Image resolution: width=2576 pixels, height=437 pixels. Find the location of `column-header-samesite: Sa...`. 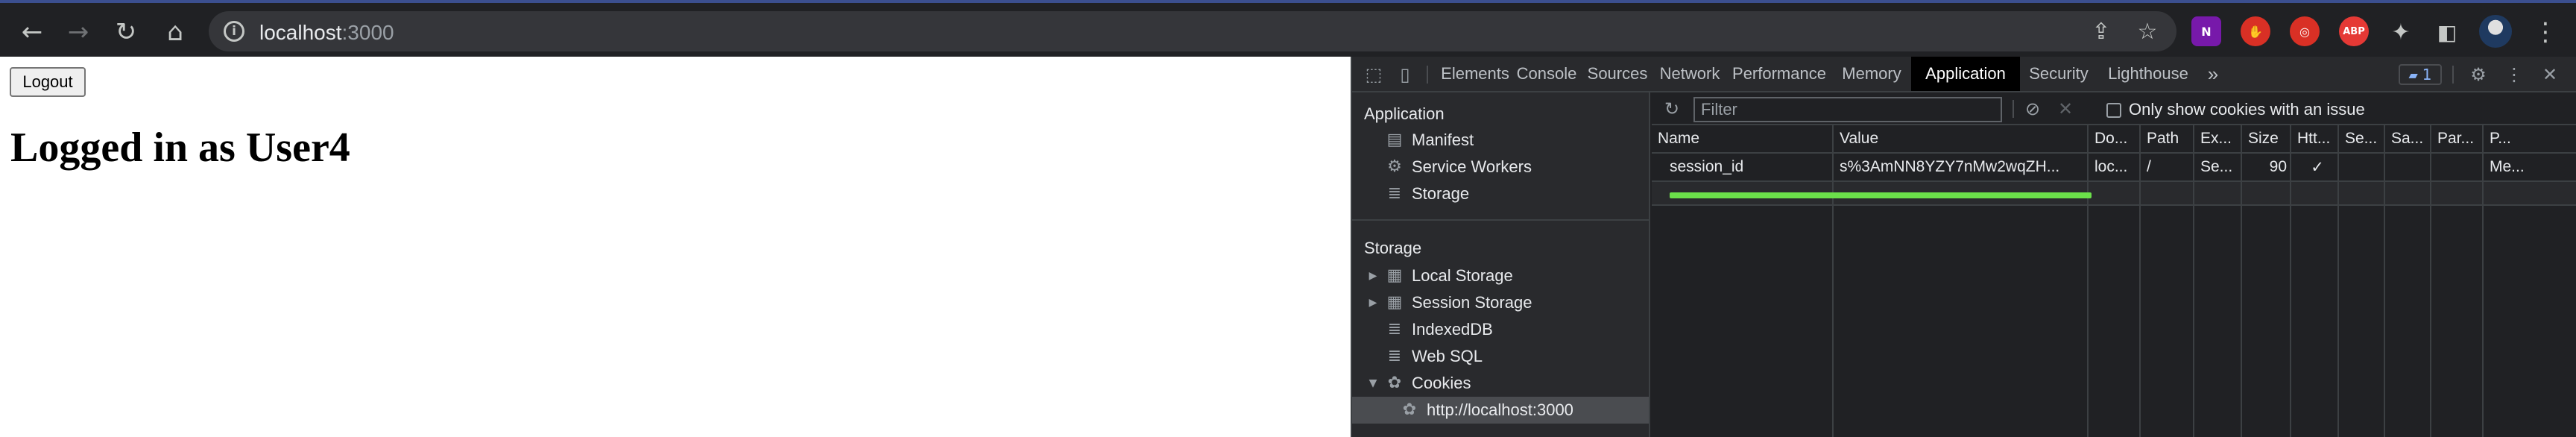

column-header-samesite: Sa... is located at coordinates (2408, 138).